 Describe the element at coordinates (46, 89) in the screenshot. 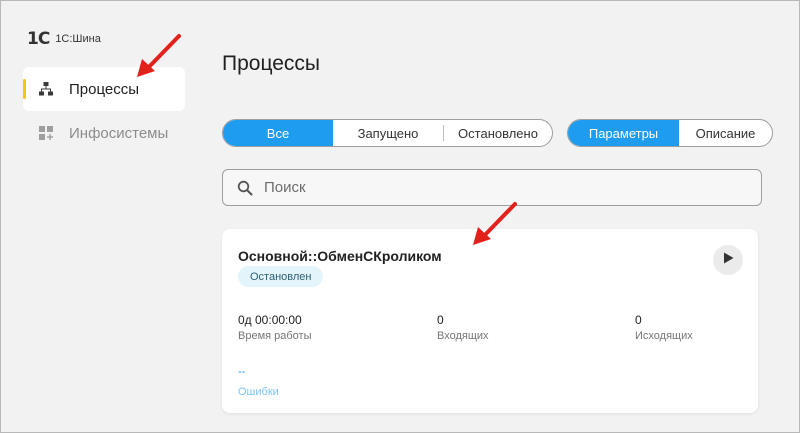

I see `sitemap-icon` at that location.